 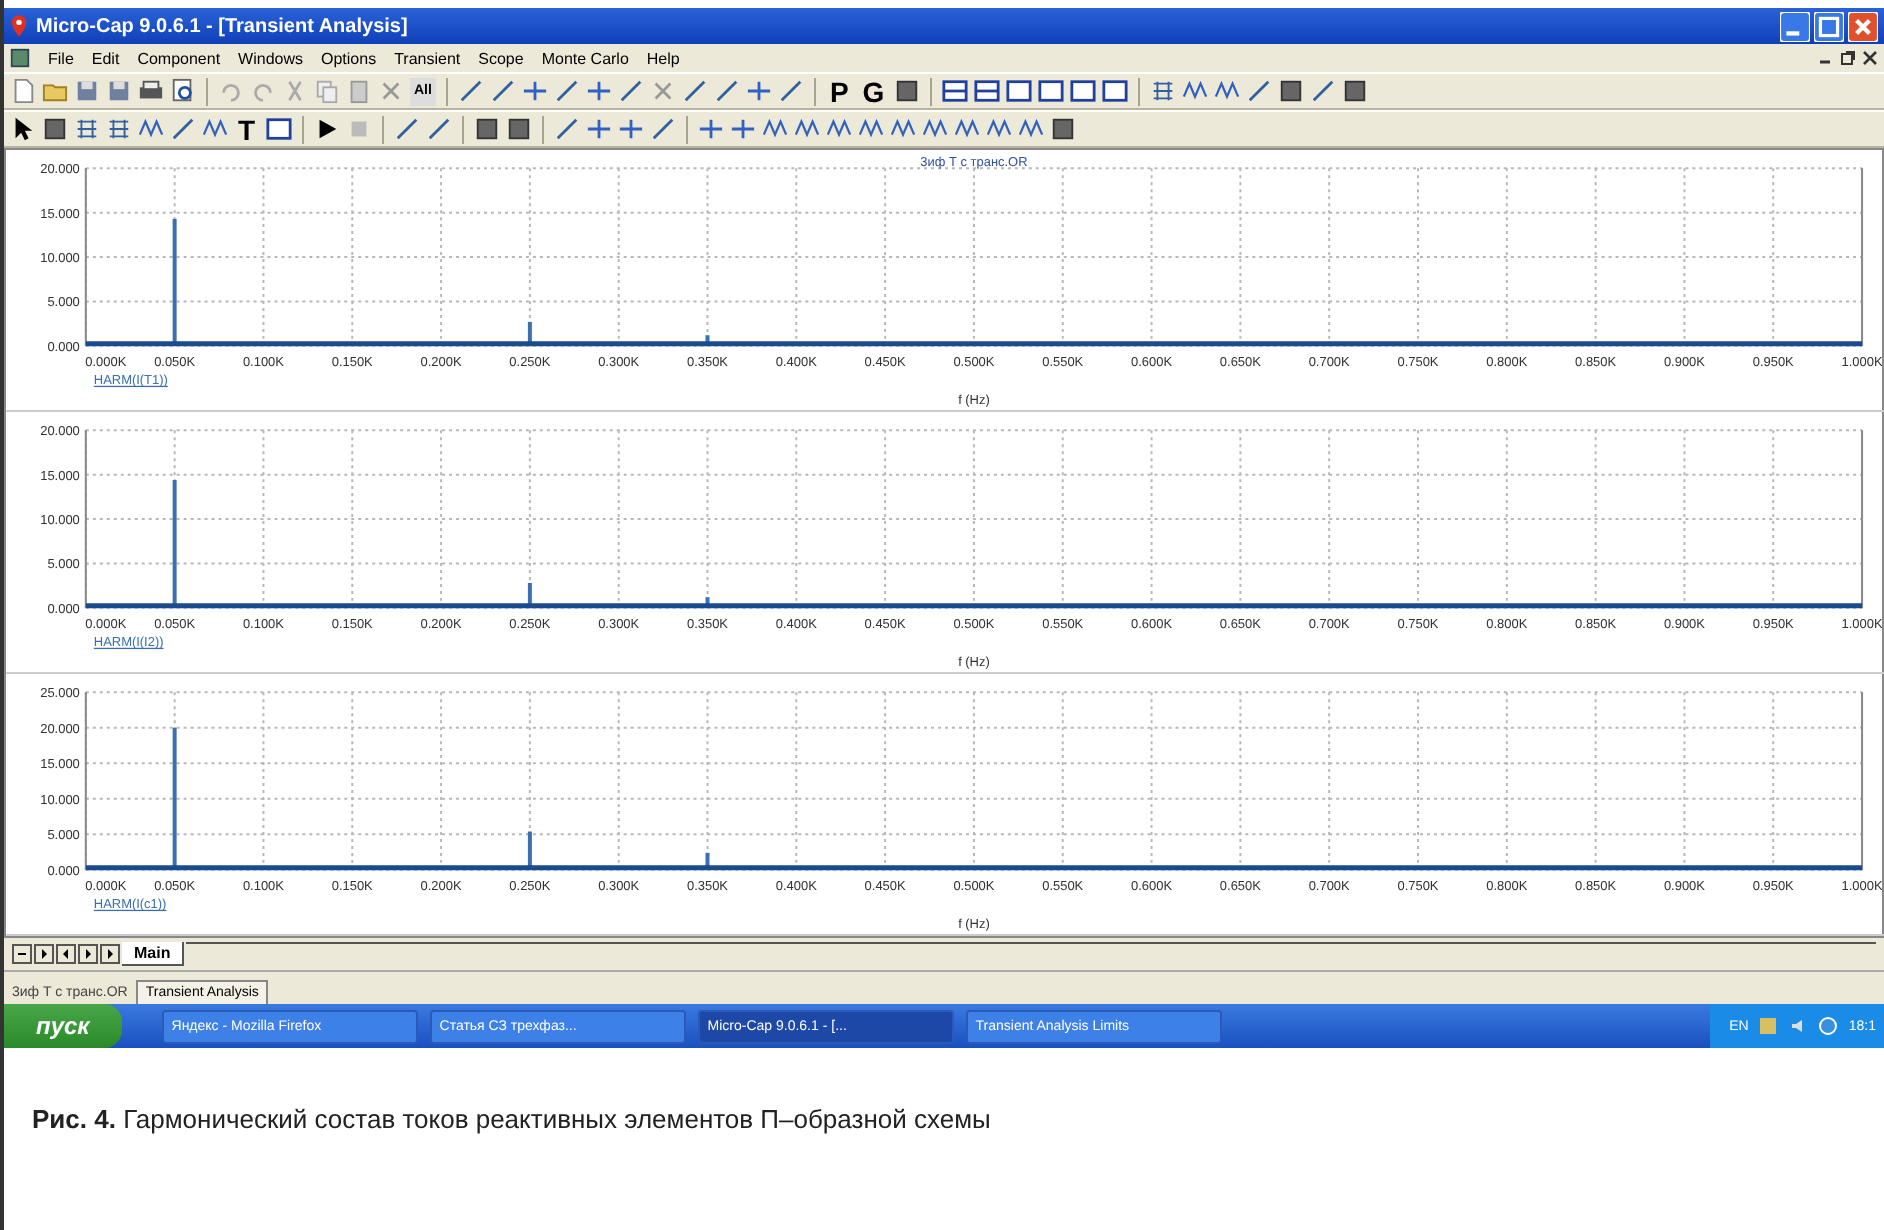 What do you see at coordinates (511, 1118) in the screenshot?
I see `figure-caption: Рис. 4. Гармонический состав токов реактивных элементов П–образной схемы` at bounding box center [511, 1118].